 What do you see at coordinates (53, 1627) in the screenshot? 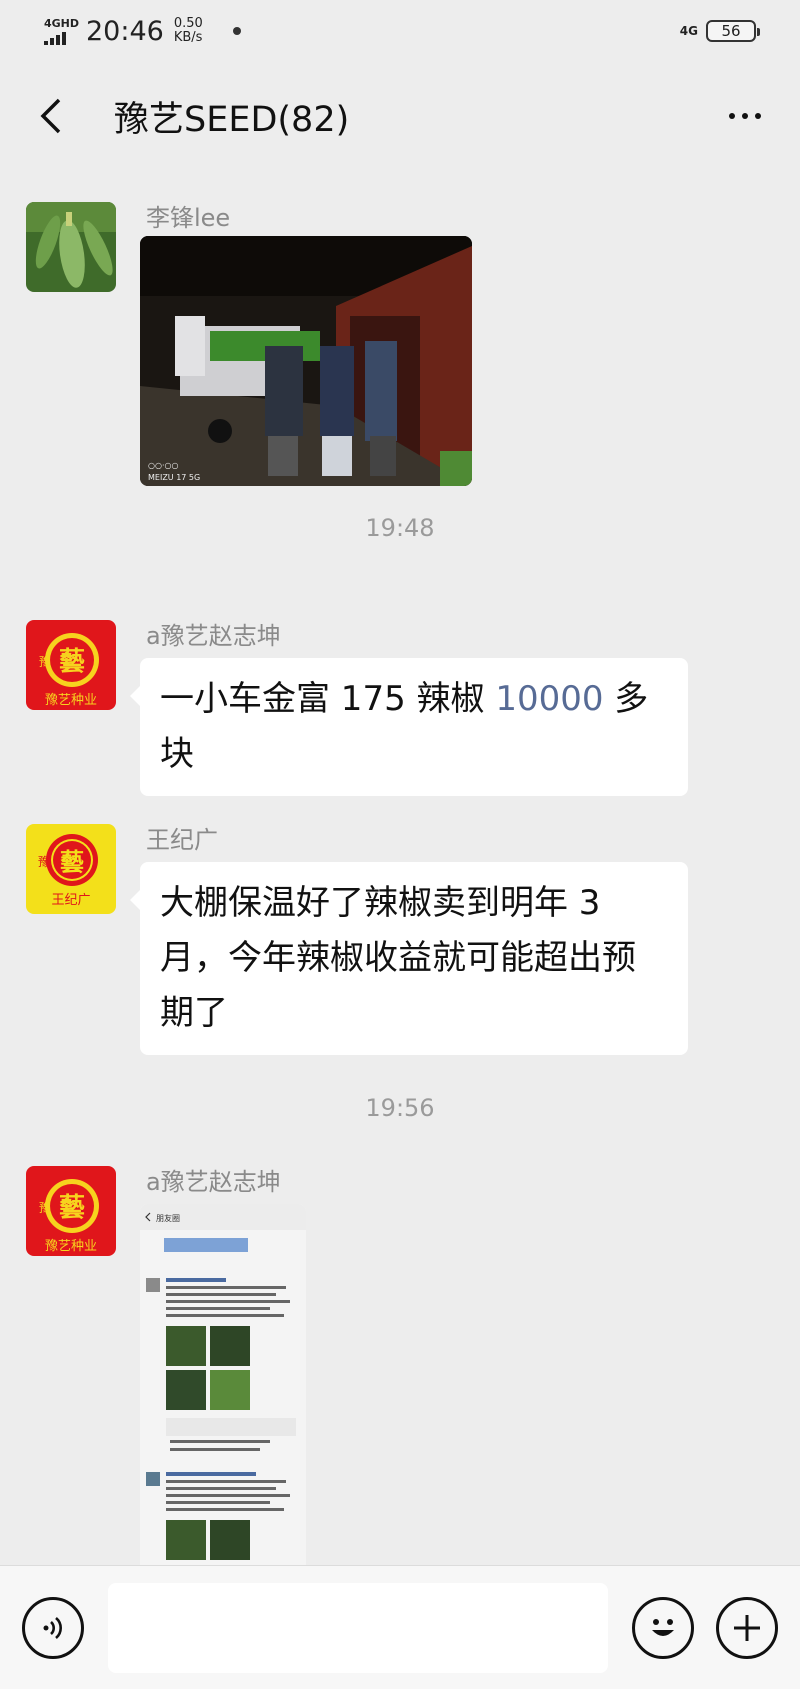
I see `voice-icon` at bounding box center [53, 1627].